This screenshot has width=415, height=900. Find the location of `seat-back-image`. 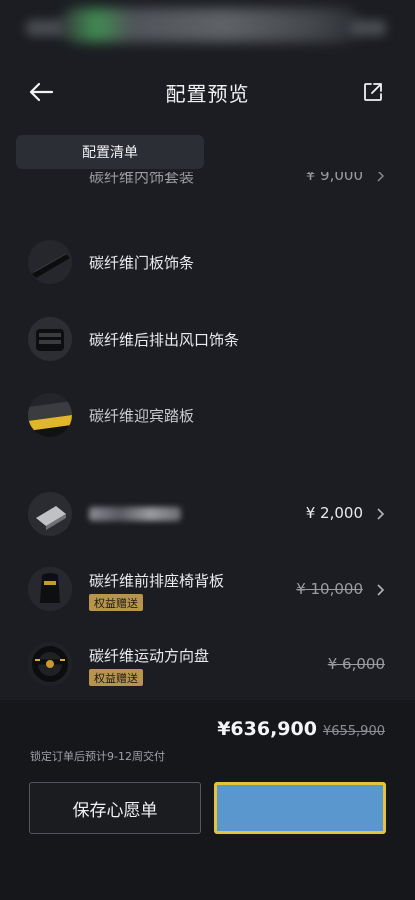

seat-back-image is located at coordinates (50, 589).